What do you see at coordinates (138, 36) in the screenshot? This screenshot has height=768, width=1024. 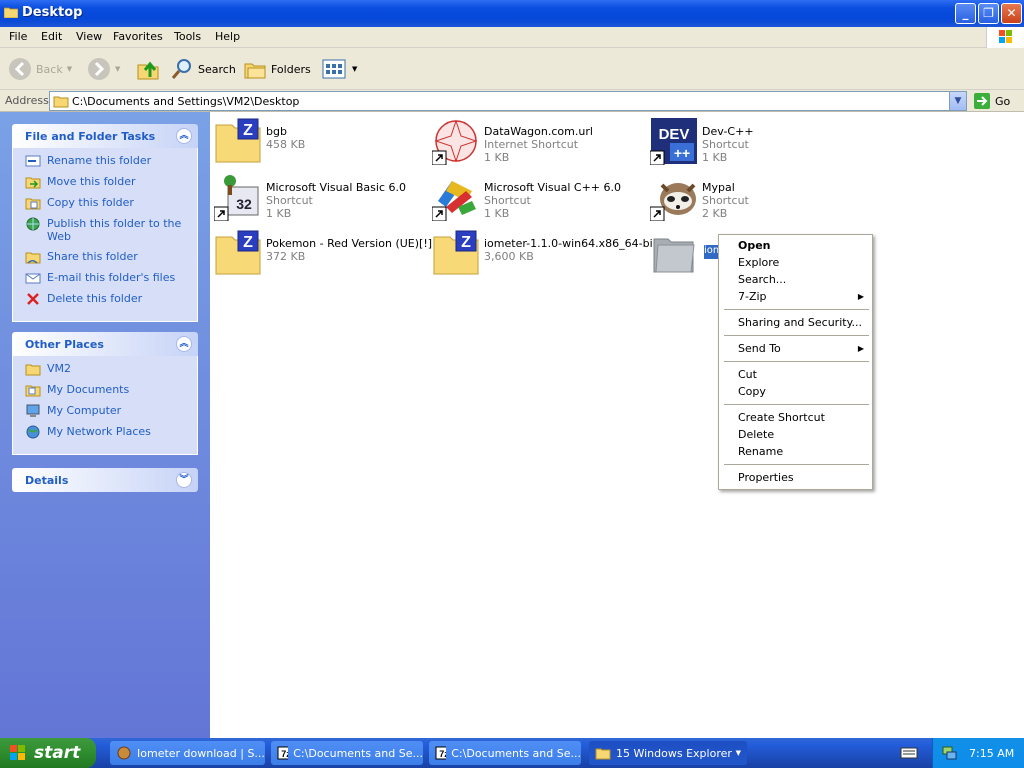 I see `menu-favorites: Favorites` at bounding box center [138, 36].